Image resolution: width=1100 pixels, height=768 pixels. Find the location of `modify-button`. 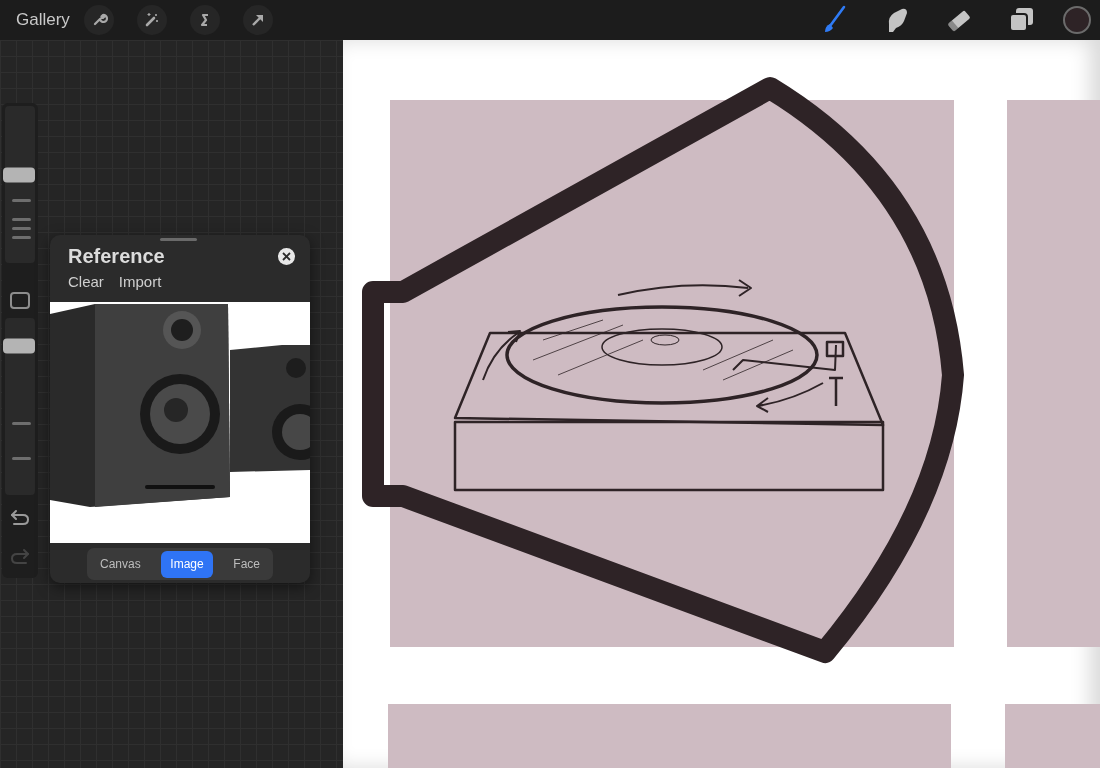

modify-button is located at coordinates (20, 300).